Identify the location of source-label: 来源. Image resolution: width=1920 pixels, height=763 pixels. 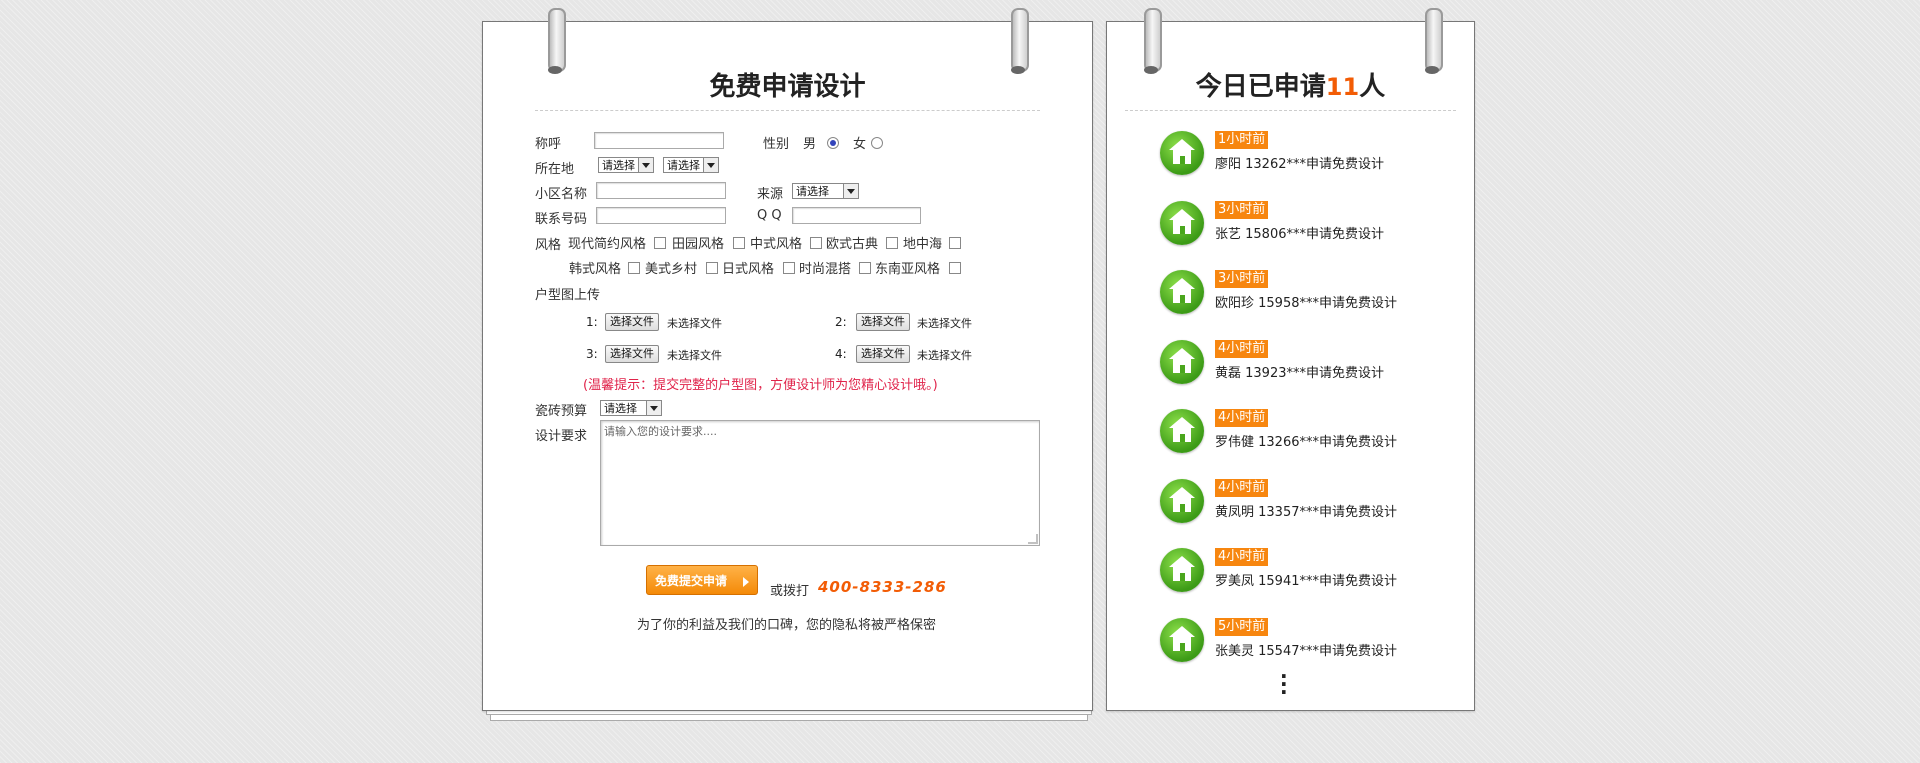
(770, 194).